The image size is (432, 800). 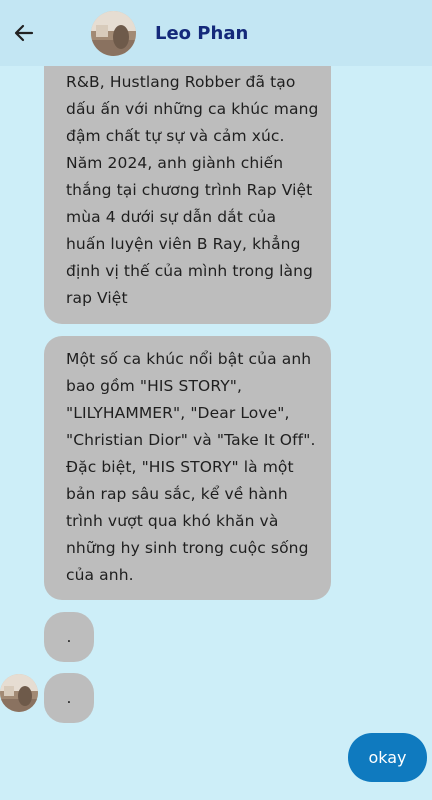 What do you see at coordinates (177, 494) in the screenshot?
I see `message-line: bản rap sâu sắc, kể về hành` at bounding box center [177, 494].